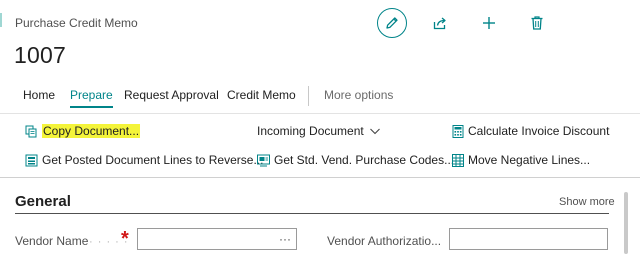  I want to click on incoming-document-label: Incoming Document, so click(310, 131).